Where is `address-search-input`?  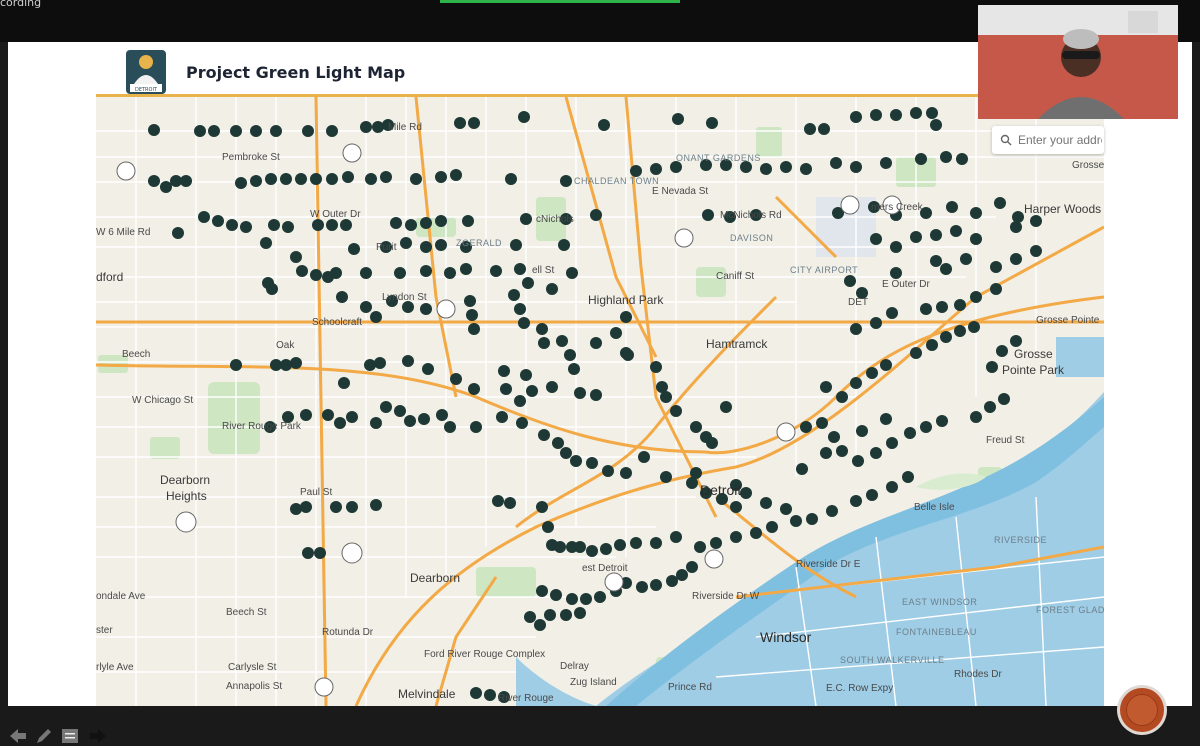 address-search-input is located at coordinates (1060, 140).